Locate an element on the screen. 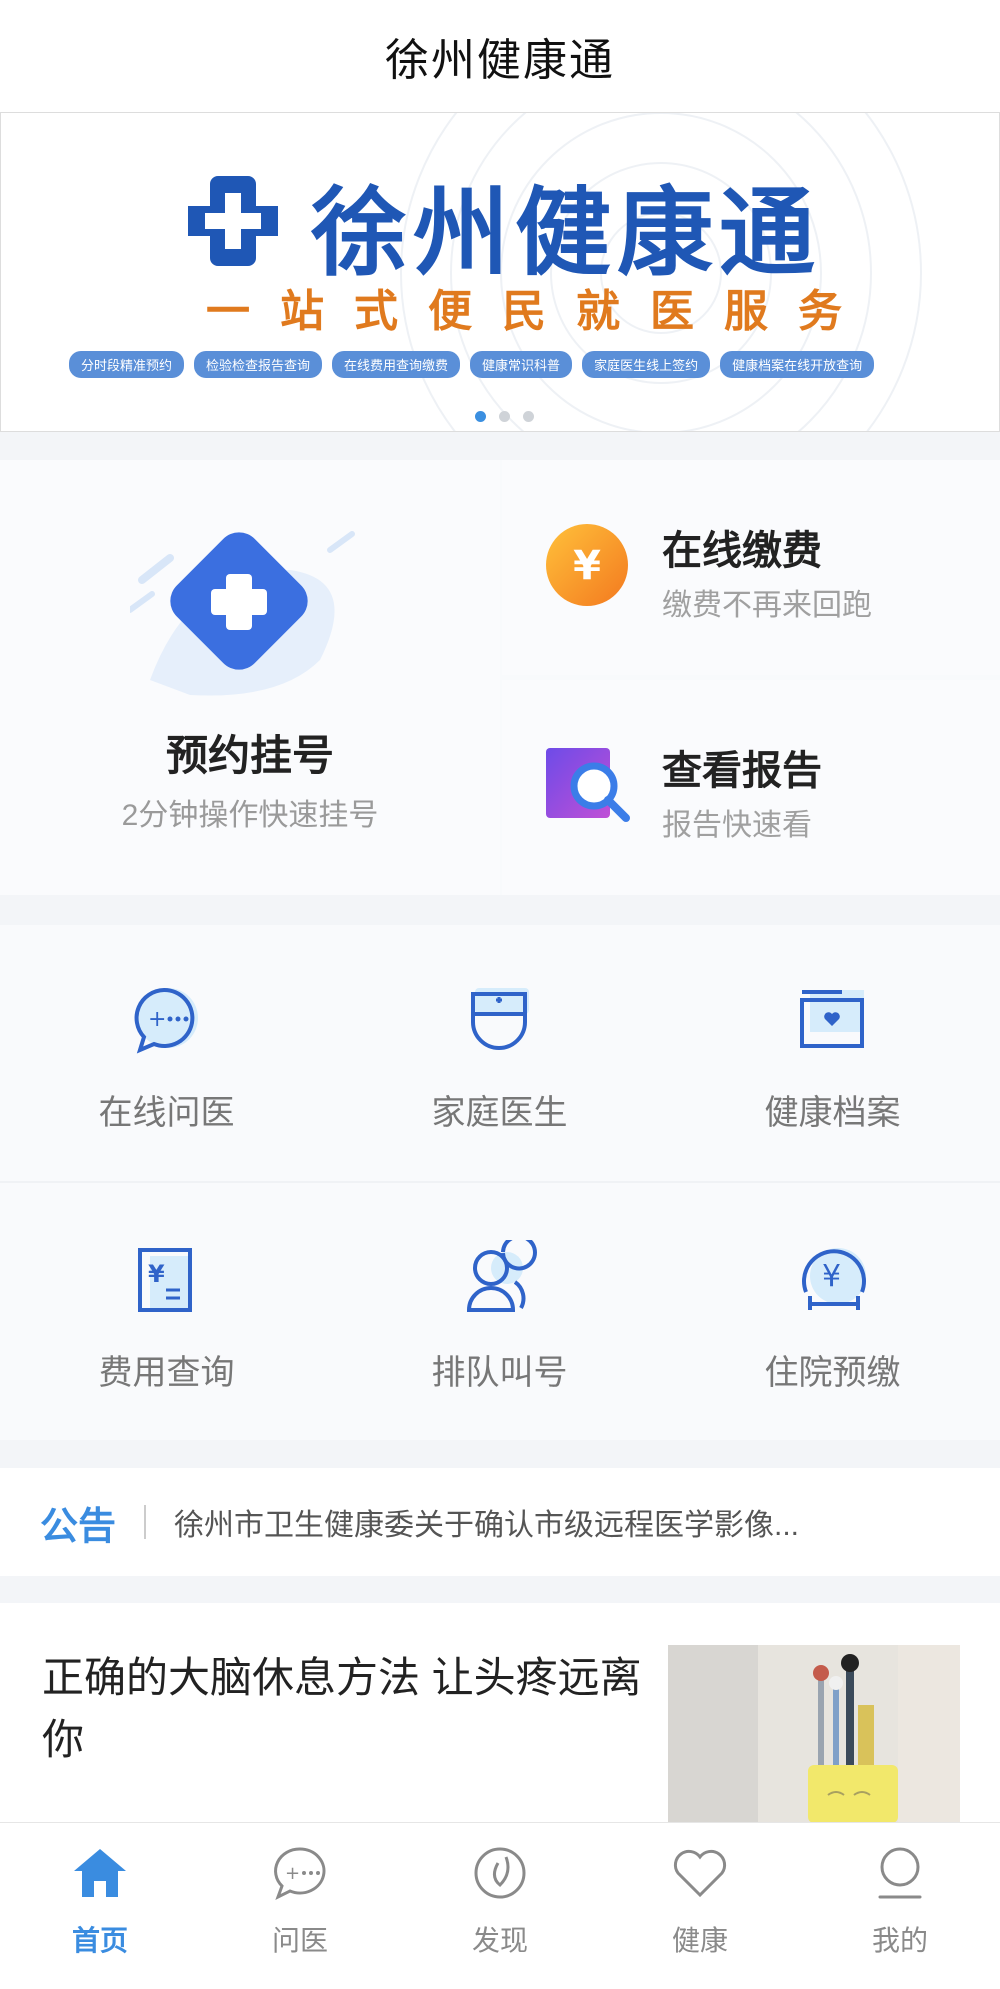 The image size is (1000, 1989). tab-label: 我的 is located at coordinates (899, 1940).